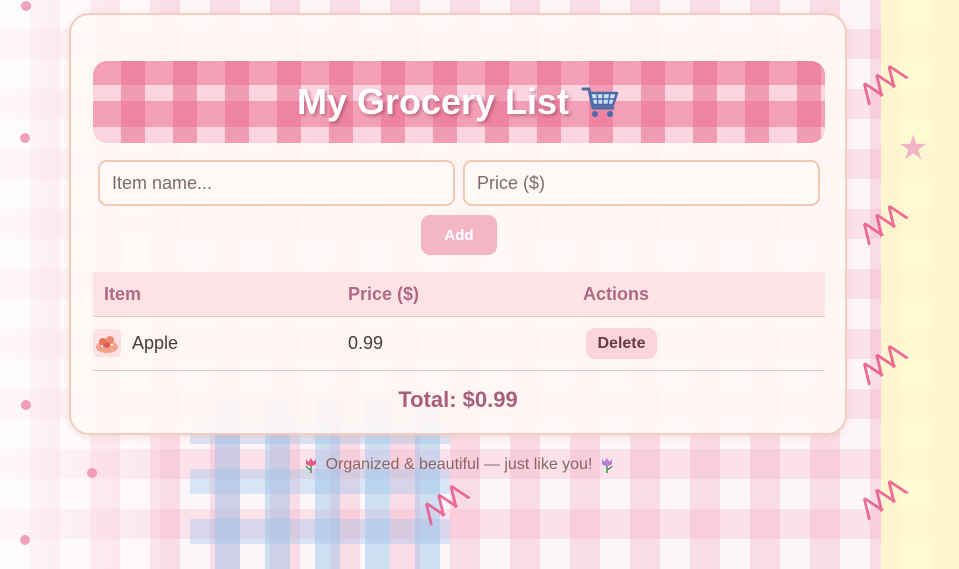  I want to click on column-header-actions: Actions, so click(616, 294).